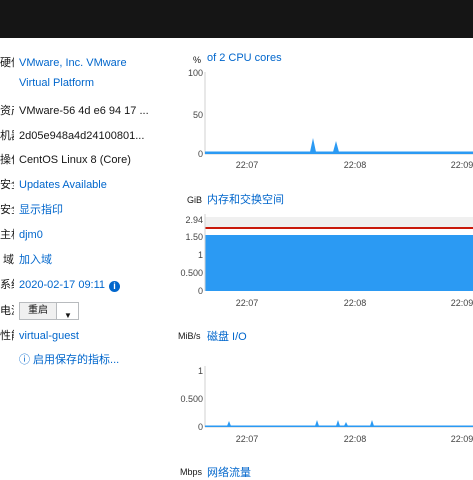 The image size is (473, 480). What do you see at coordinates (195, 73) in the screenshot?
I see `cpu-ytick-100: 100` at bounding box center [195, 73].